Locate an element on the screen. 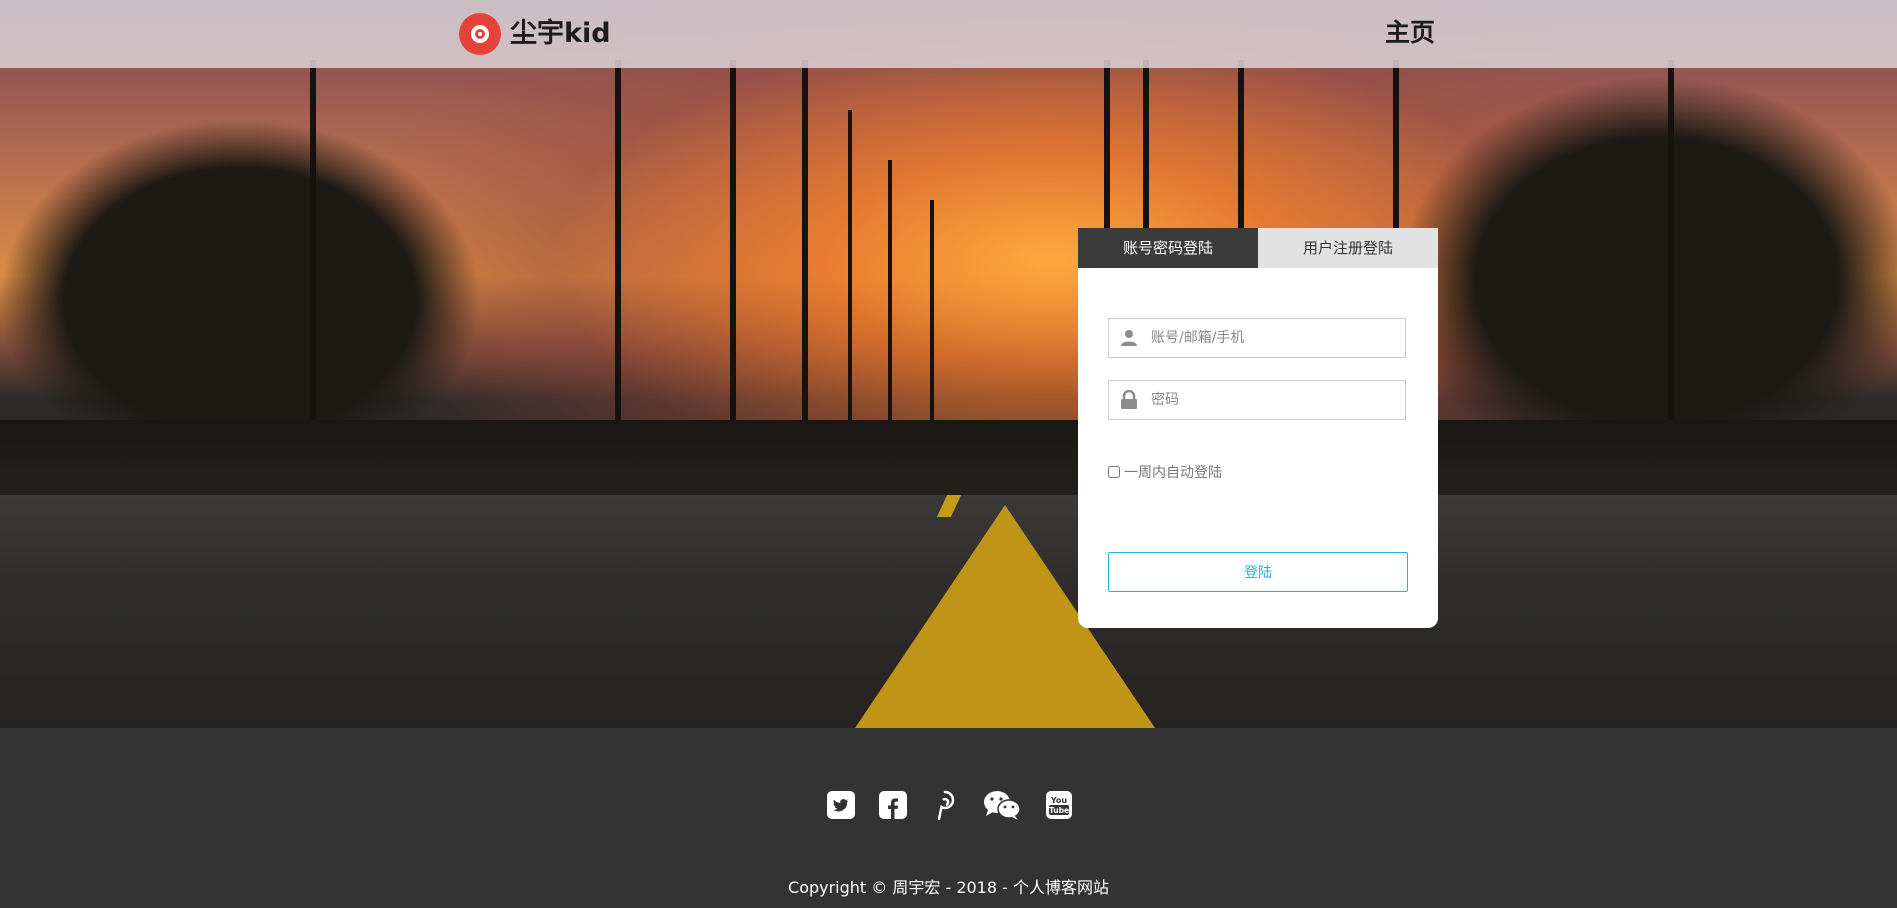  login-panel: 账号密码登陆 用户注册登陆 一周内自动登陆 登陆 is located at coordinates (1258, 428).